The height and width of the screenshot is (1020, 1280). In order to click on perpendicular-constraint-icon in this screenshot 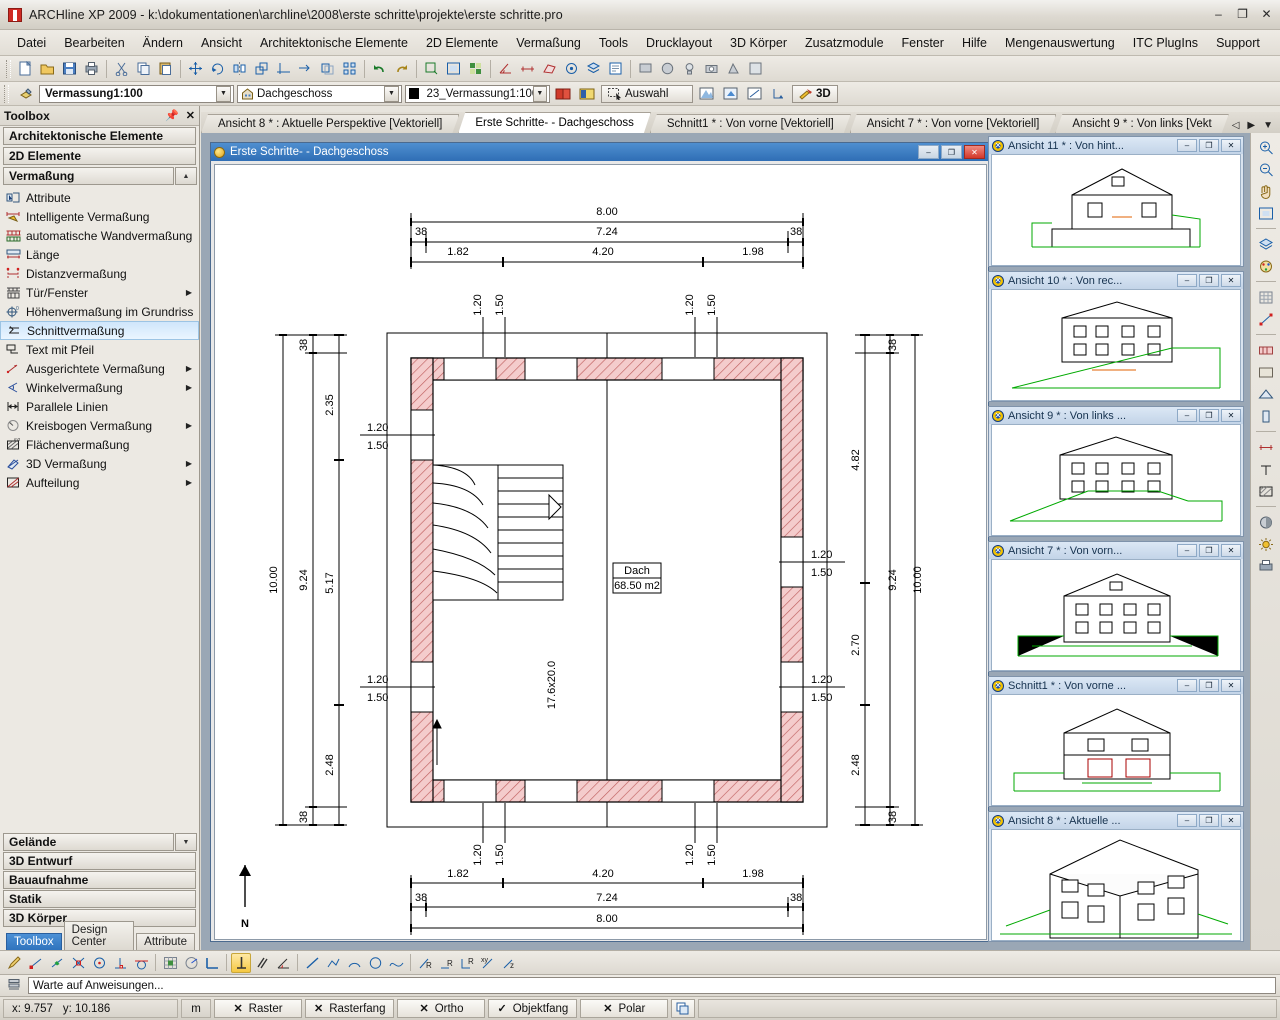, I will do `click(241, 962)`.